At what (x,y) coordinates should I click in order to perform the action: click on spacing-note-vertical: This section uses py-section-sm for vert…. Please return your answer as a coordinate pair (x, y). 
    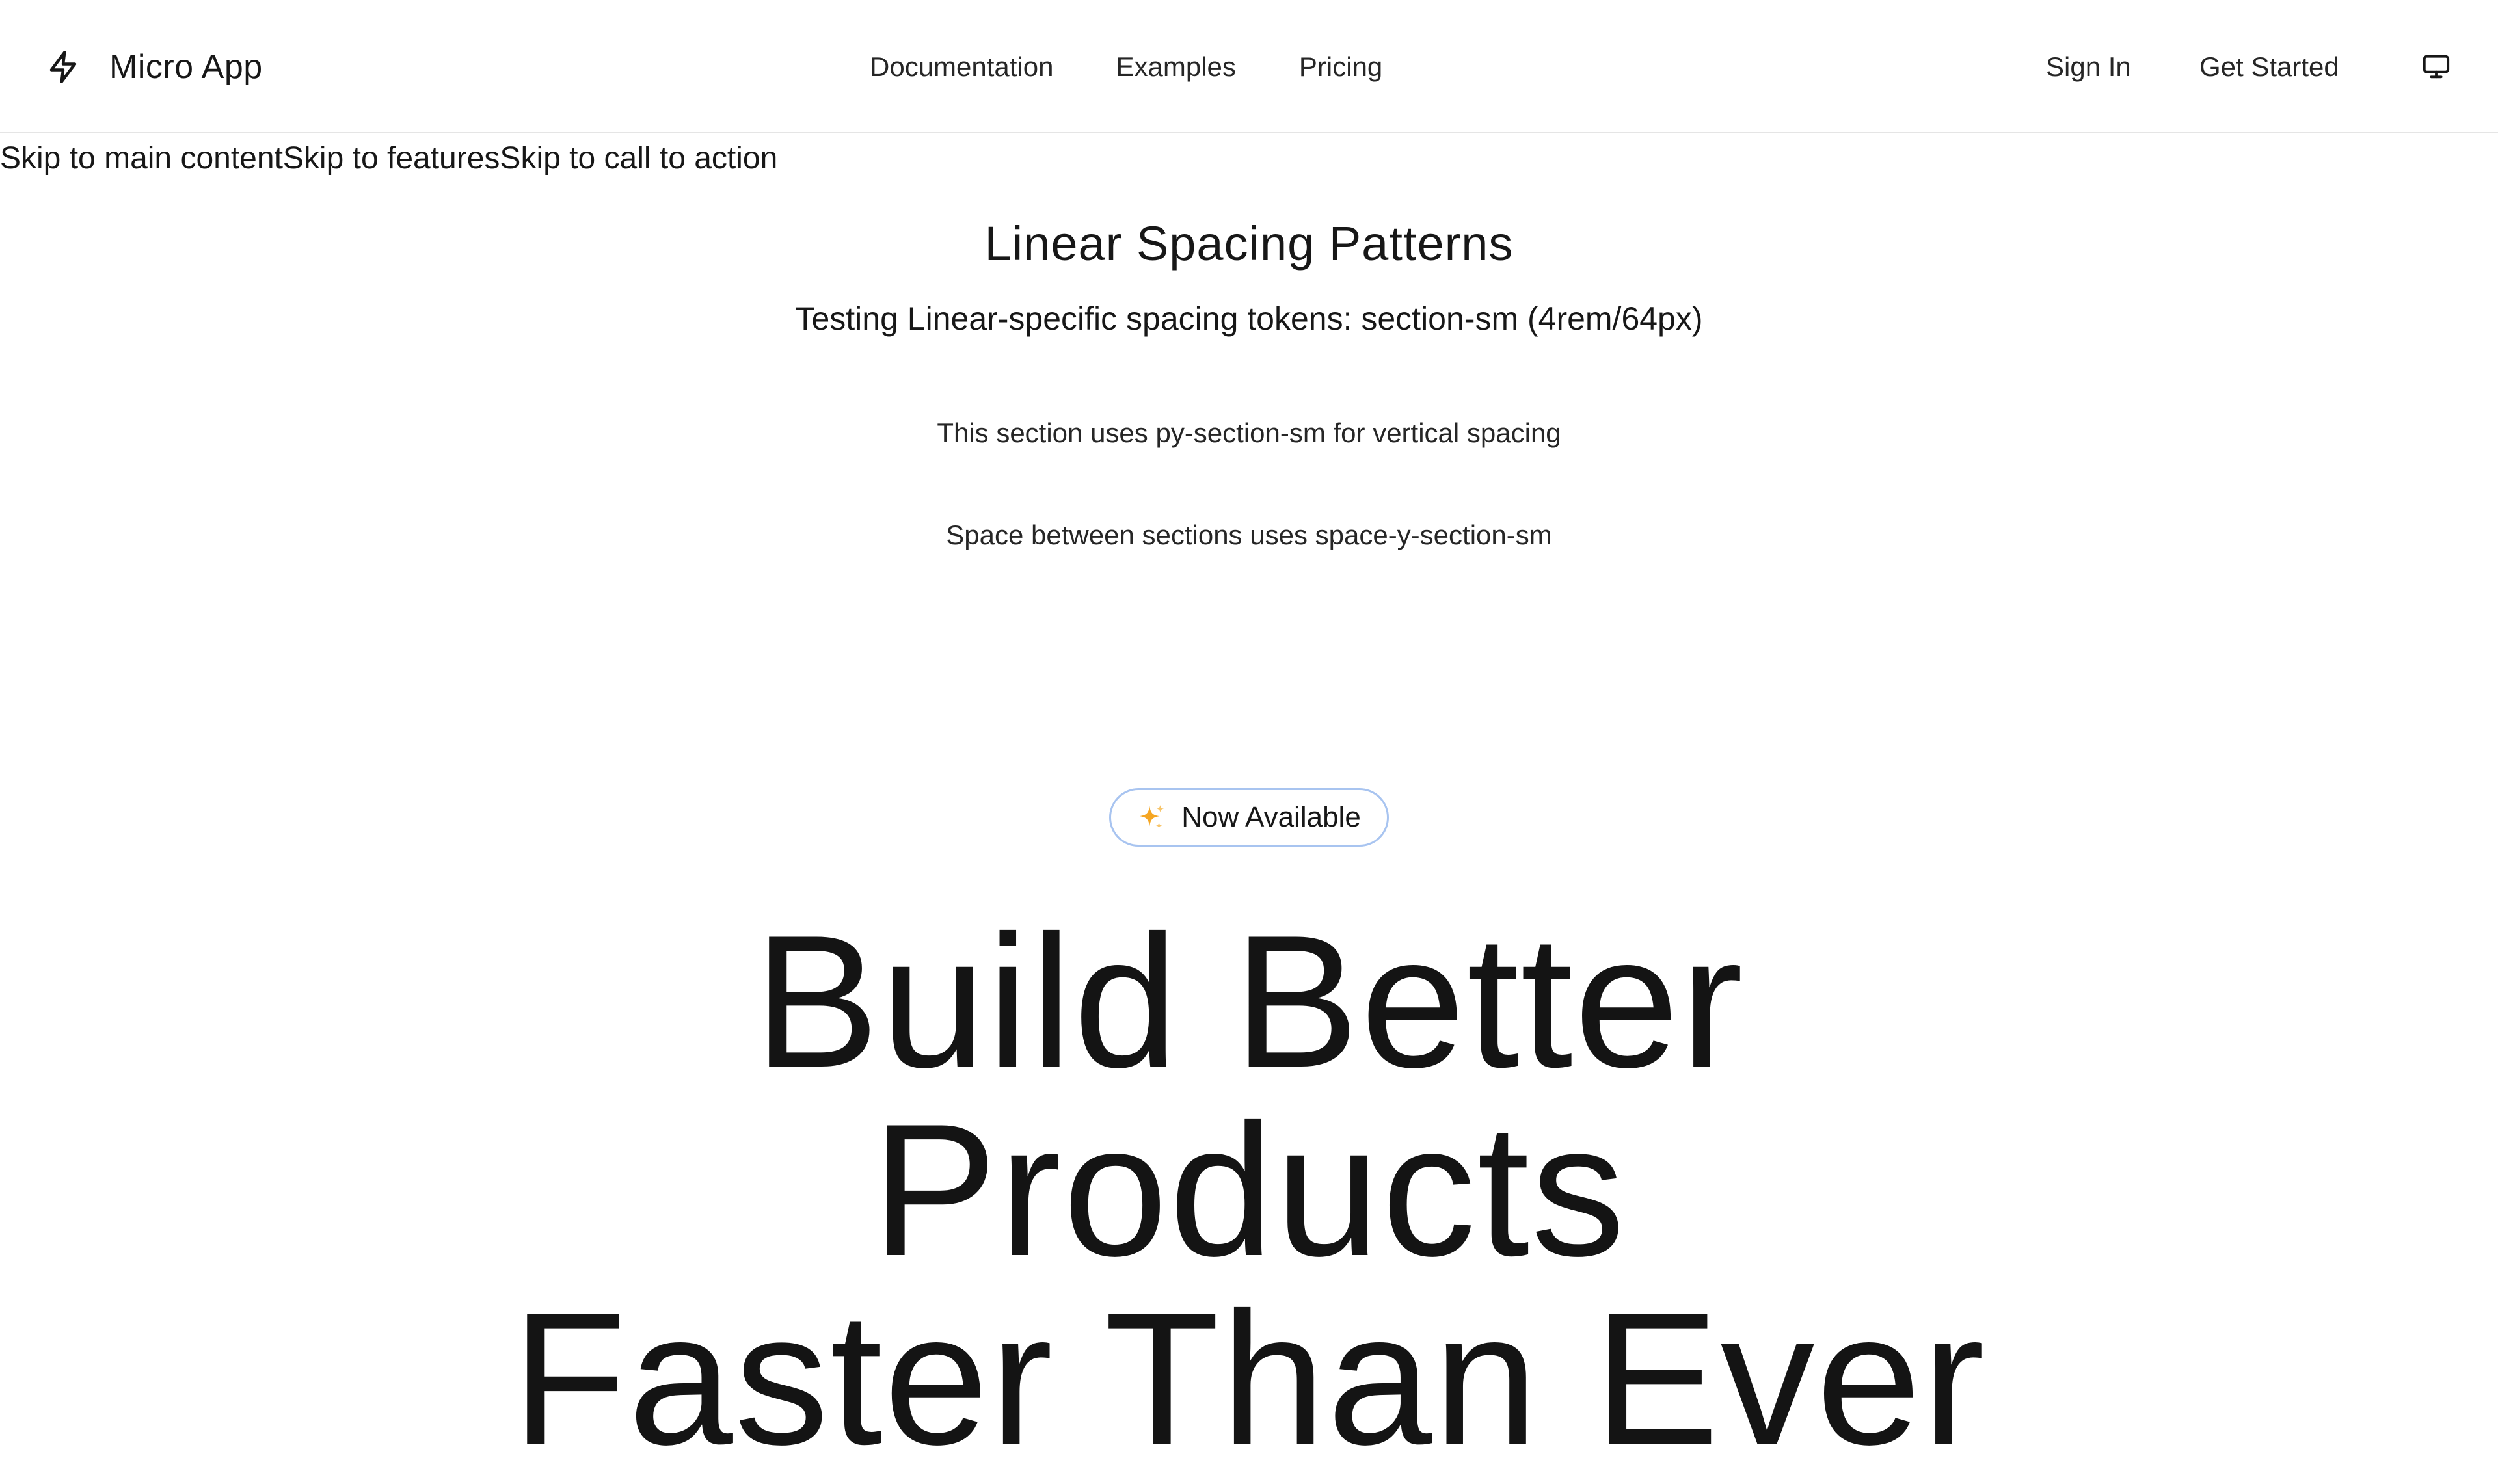
    Looking at the image, I should click on (1249, 432).